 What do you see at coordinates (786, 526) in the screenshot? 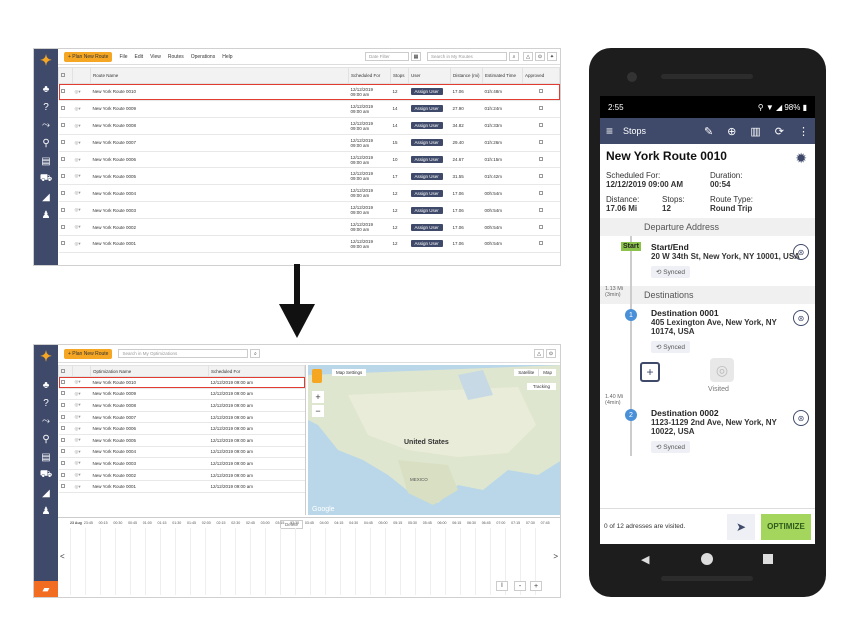
I see `optimize-button: OPTIMIZE` at bounding box center [786, 526].